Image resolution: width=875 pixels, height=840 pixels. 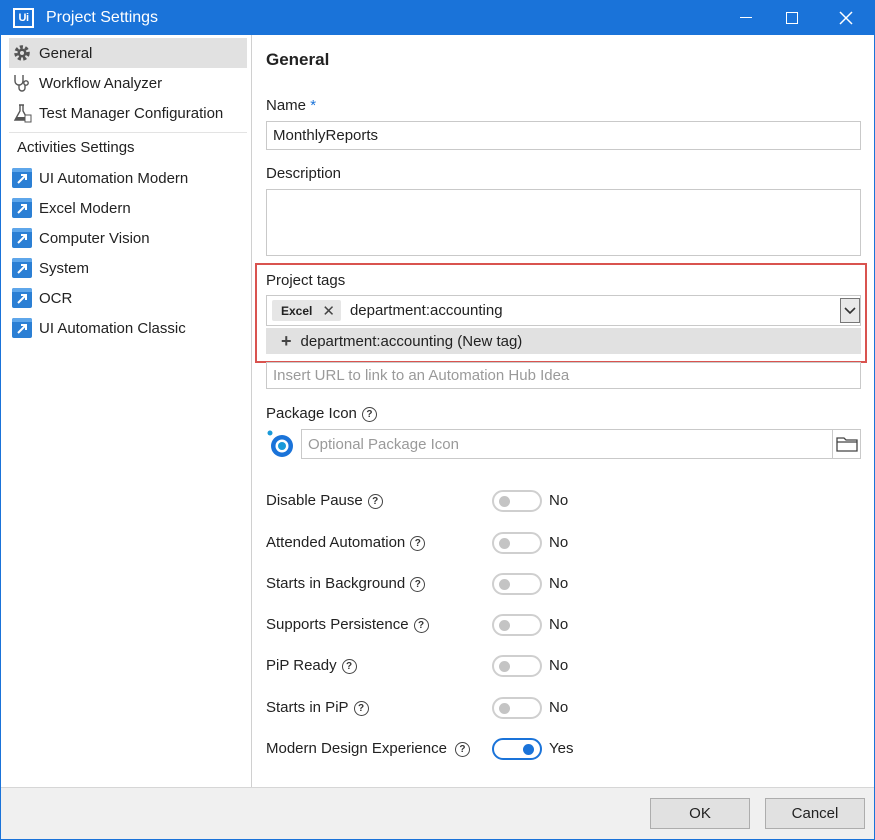 What do you see at coordinates (311, 413) in the screenshot?
I see `package-icon-label-text: Package Icon` at bounding box center [311, 413].